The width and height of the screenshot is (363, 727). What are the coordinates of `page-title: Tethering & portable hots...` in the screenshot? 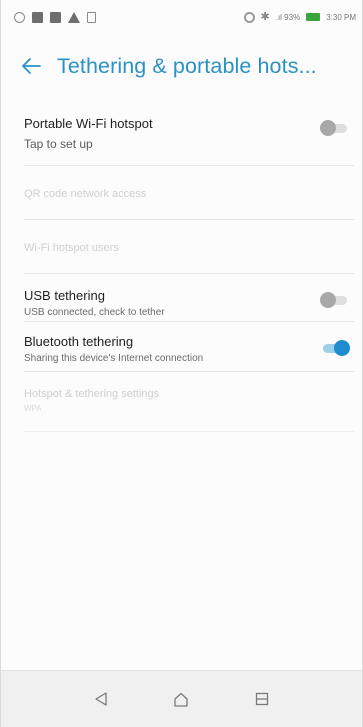 It's located at (187, 65).